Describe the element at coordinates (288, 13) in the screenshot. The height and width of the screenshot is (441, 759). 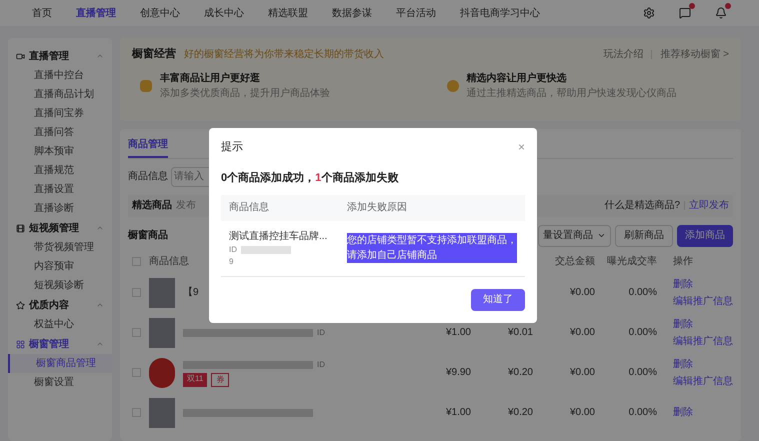
I see `nav-item: 精选联盟` at that location.